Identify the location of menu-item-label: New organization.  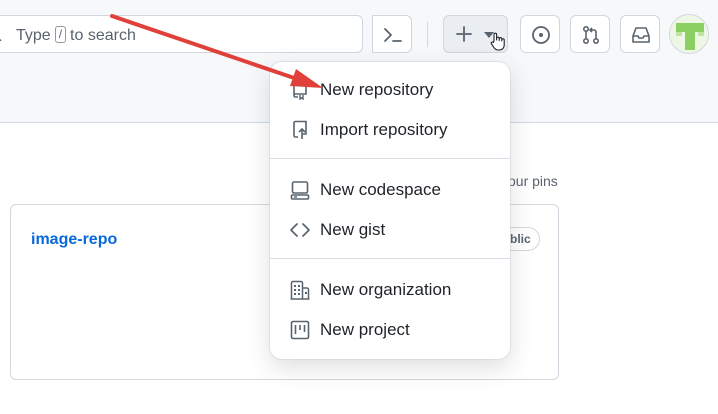
(386, 289).